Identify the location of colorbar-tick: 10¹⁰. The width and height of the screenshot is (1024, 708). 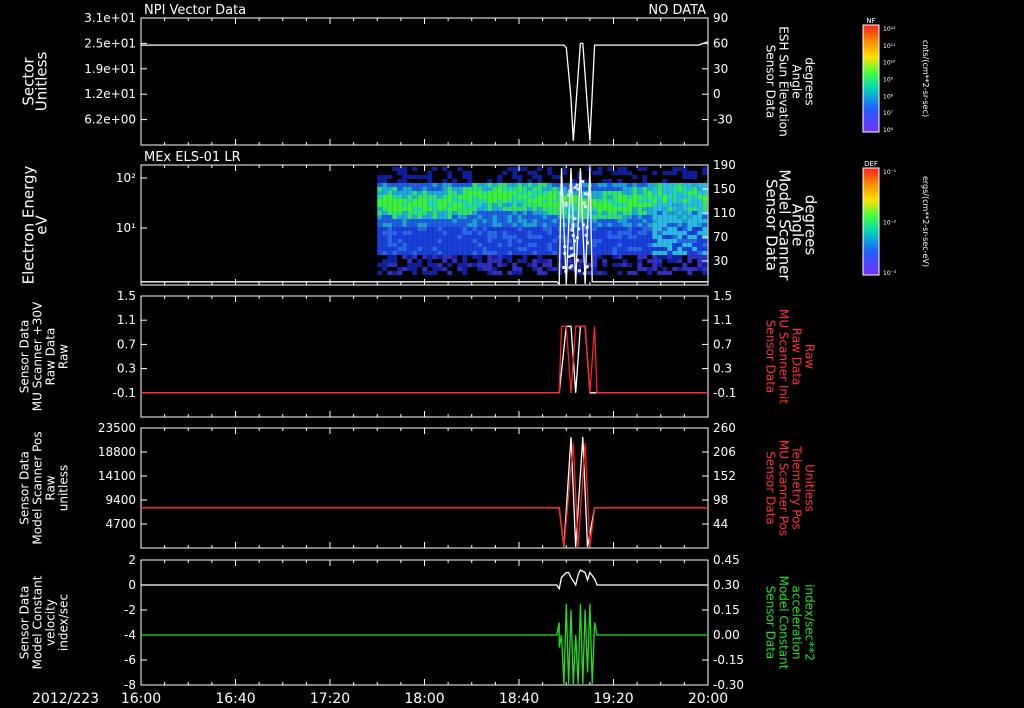
(889, 63).